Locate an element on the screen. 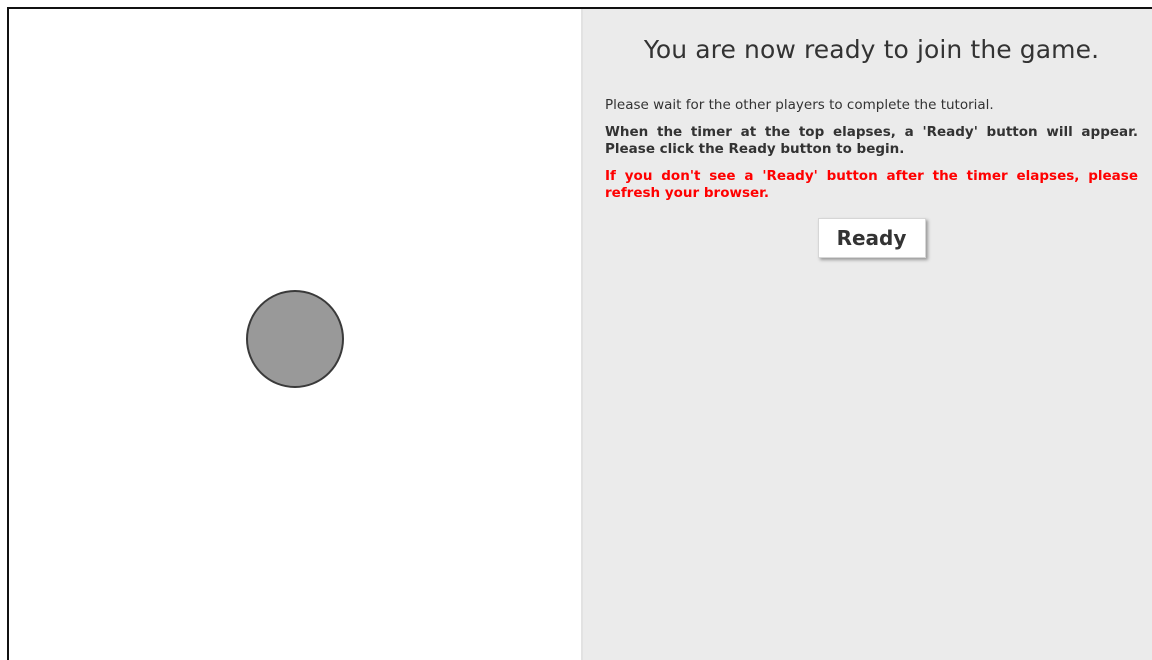 This screenshot has width=1152, height=660. button-row: Ready is located at coordinates (871, 238).